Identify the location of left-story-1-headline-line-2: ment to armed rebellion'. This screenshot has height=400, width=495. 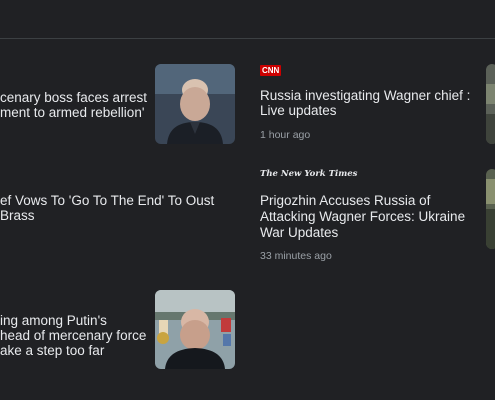
(72, 113).